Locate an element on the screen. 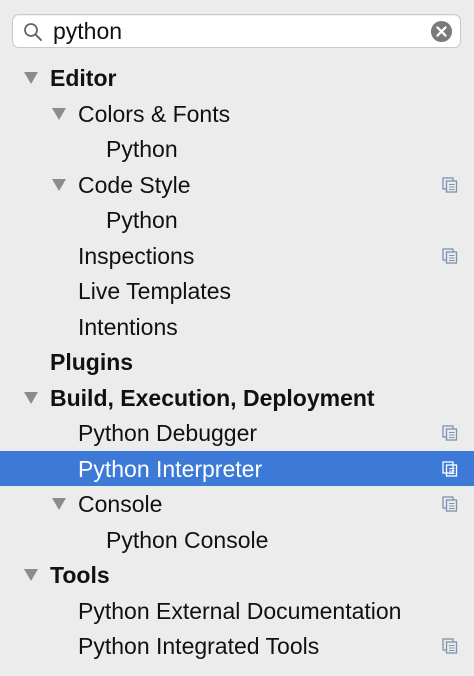 This screenshot has height=676, width=474. tree-item: Python Interpreter is located at coordinates (237, 468).